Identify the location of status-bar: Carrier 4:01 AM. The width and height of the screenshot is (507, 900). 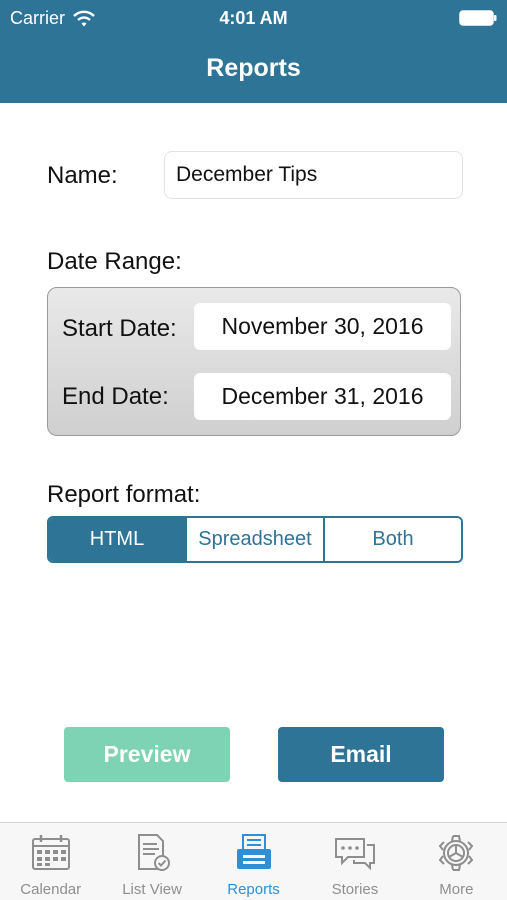
(253, 18).